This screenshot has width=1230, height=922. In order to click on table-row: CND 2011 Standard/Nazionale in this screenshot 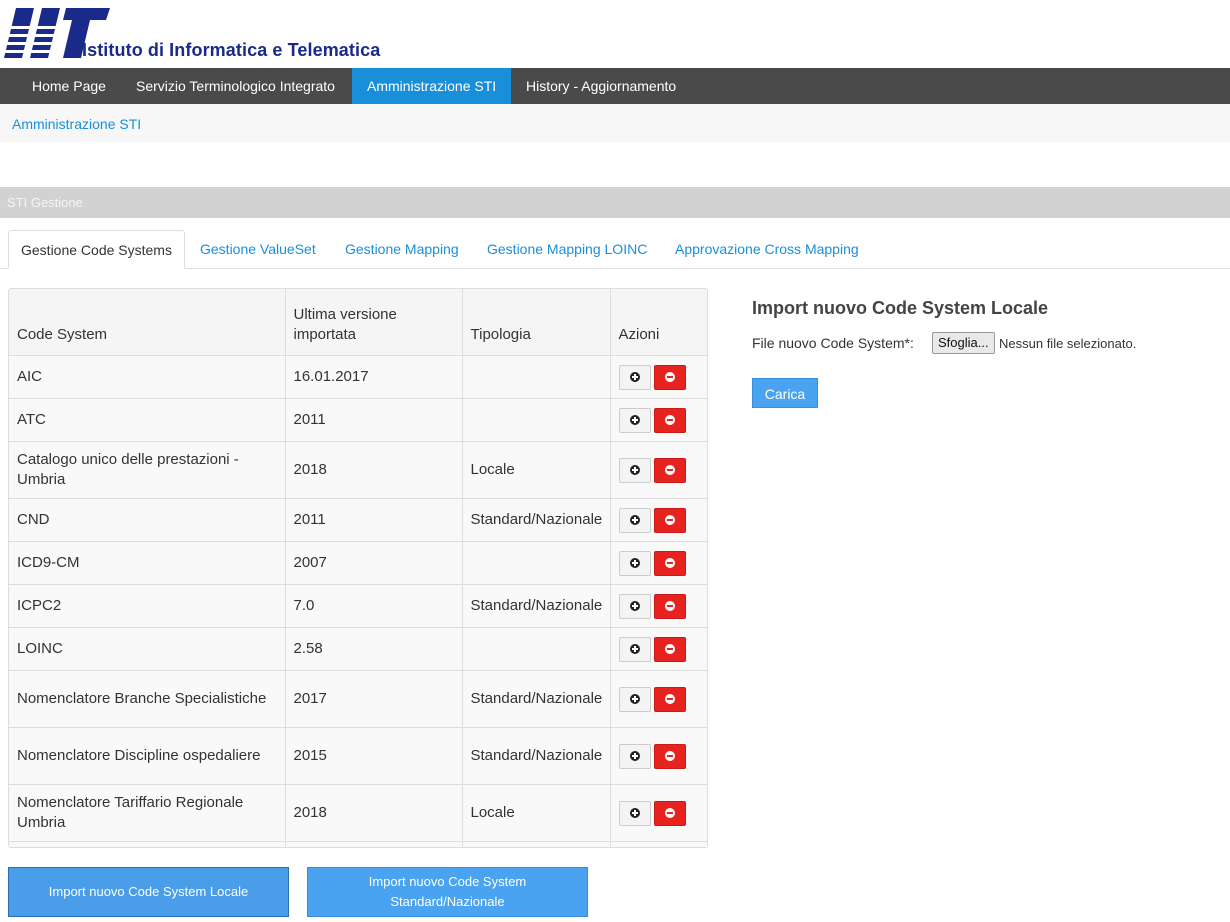, I will do `click(358, 520)`.